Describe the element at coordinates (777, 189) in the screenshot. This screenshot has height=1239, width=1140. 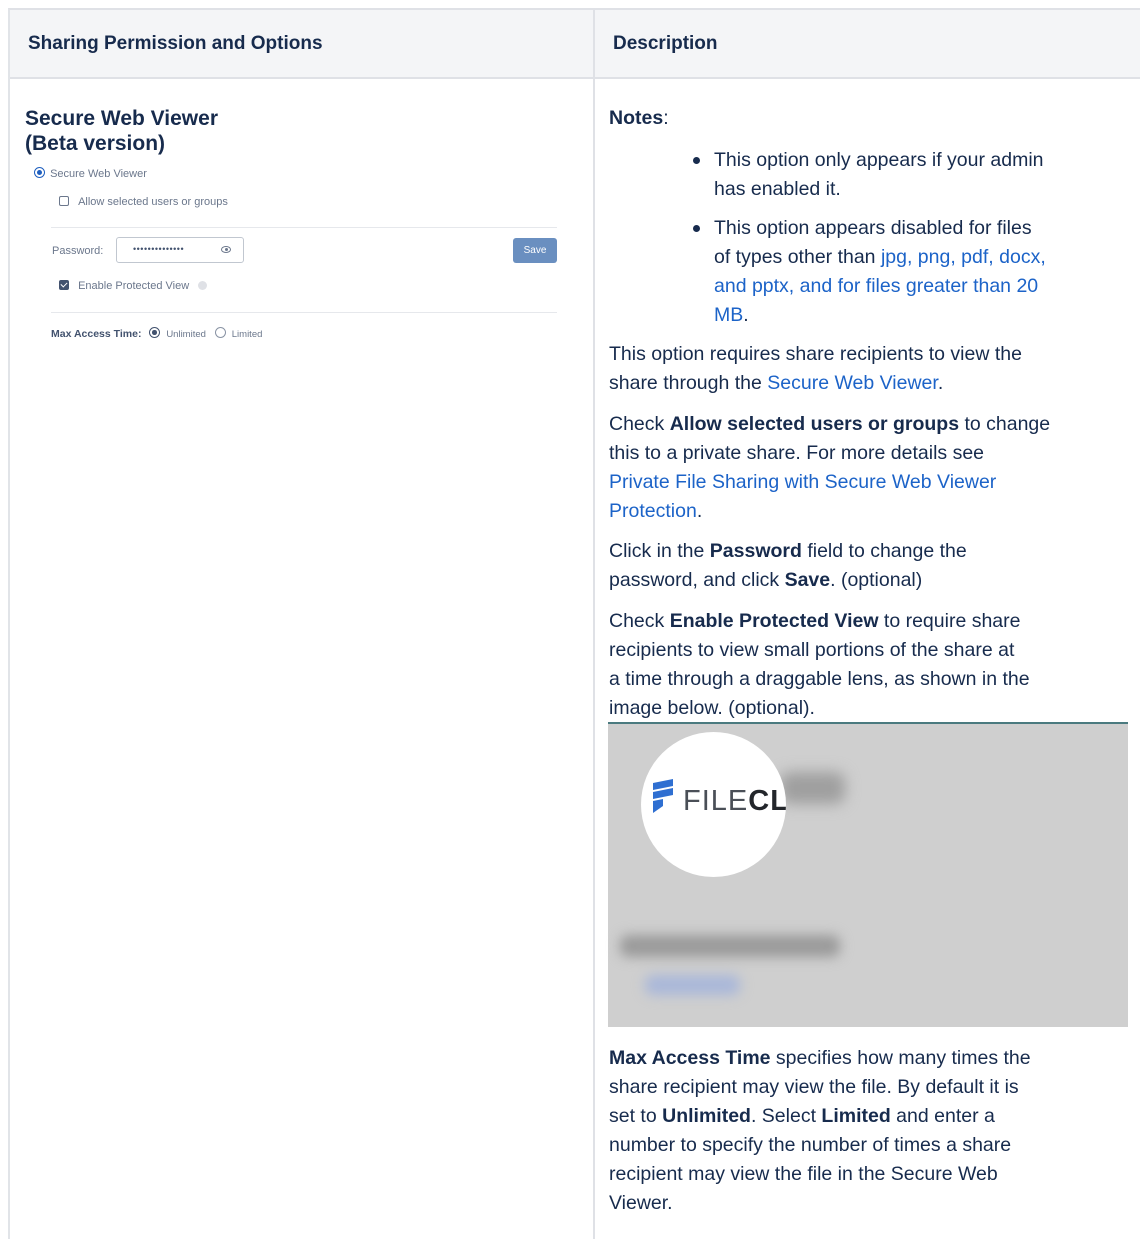
I see `bullet1-line2: has enabled it.` at that location.